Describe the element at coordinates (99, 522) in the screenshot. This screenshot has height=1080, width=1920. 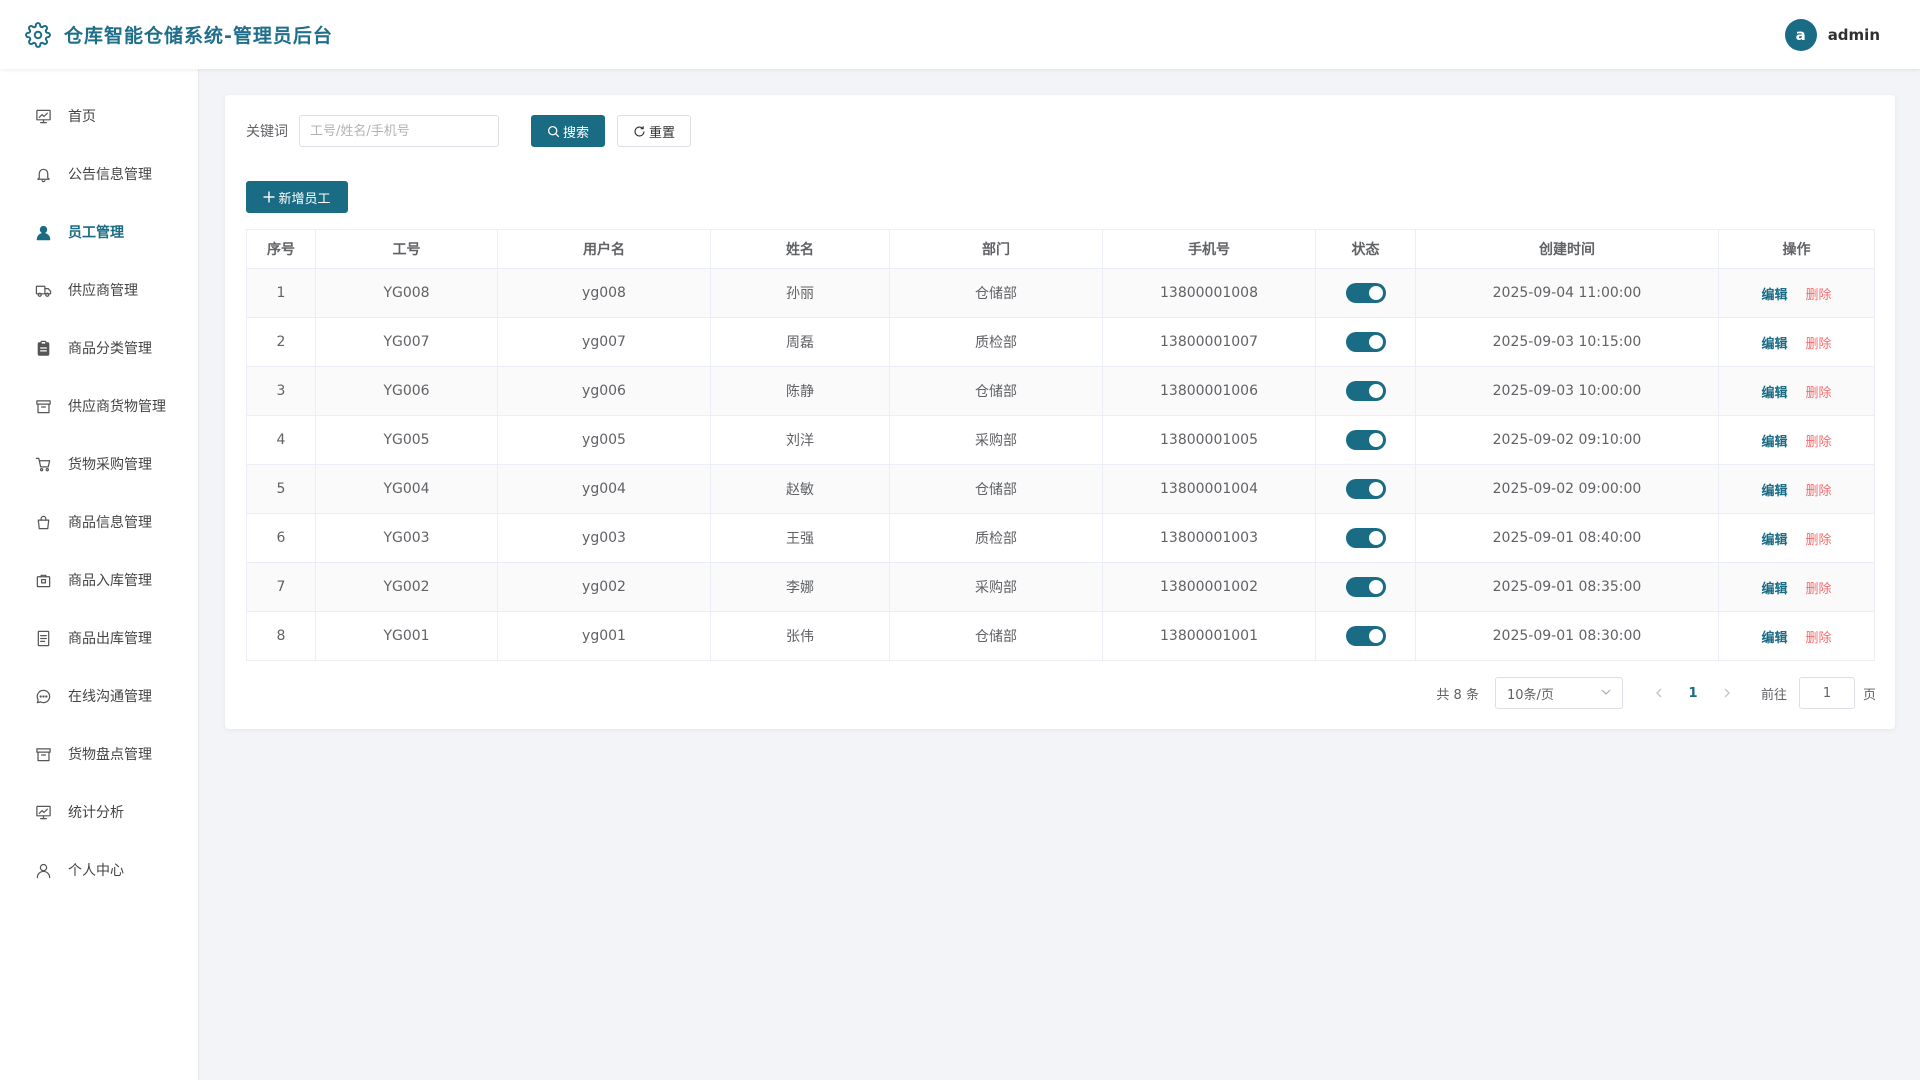
I see `sidebar-item-8: 商品信息管理` at that location.